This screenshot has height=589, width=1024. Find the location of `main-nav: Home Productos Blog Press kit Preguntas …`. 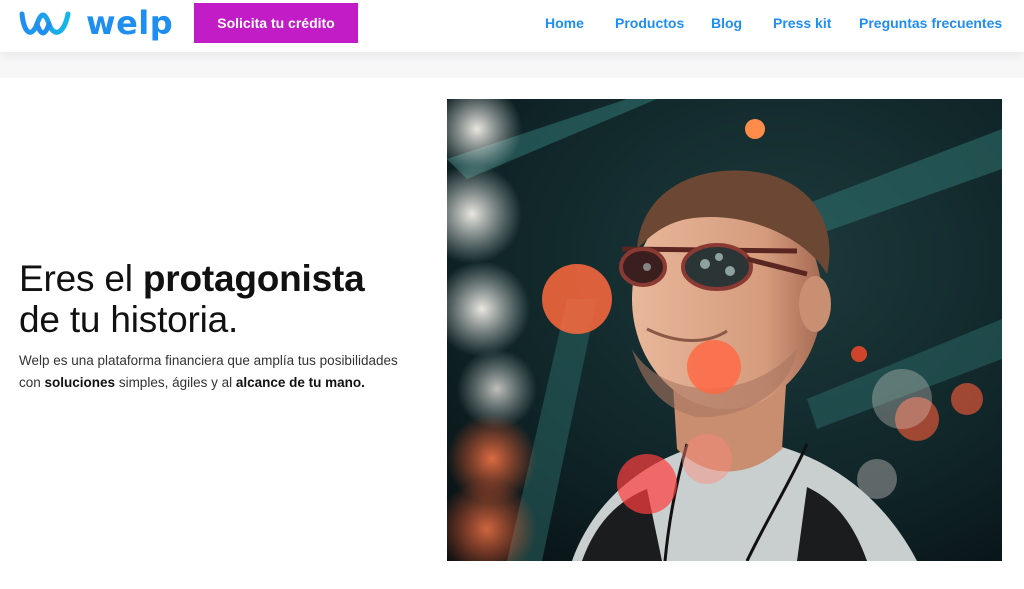

main-nav: Home Productos Blog Press kit Preguntas … is located at coordinates (512, 25).